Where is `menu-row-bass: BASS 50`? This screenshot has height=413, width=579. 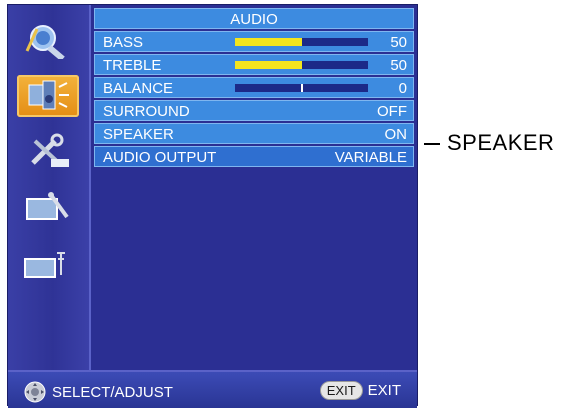 menu-row-bass: BASS 50 is located at coordinates (254, 41).